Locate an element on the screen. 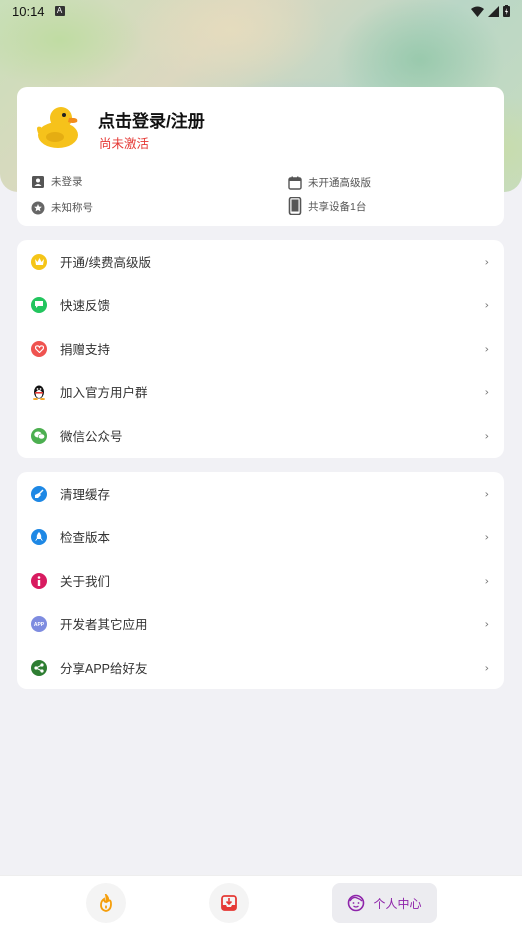 This screenshot has height=928, width=522. shared-devices-item: 共享设备1台 is located at coordinates (327, 206).